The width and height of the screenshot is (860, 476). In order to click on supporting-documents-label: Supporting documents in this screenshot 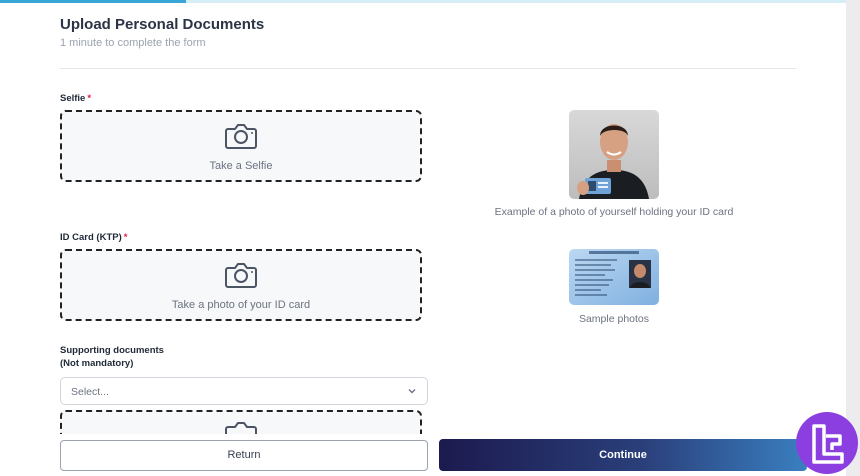, I will do `click(112, 350)`.